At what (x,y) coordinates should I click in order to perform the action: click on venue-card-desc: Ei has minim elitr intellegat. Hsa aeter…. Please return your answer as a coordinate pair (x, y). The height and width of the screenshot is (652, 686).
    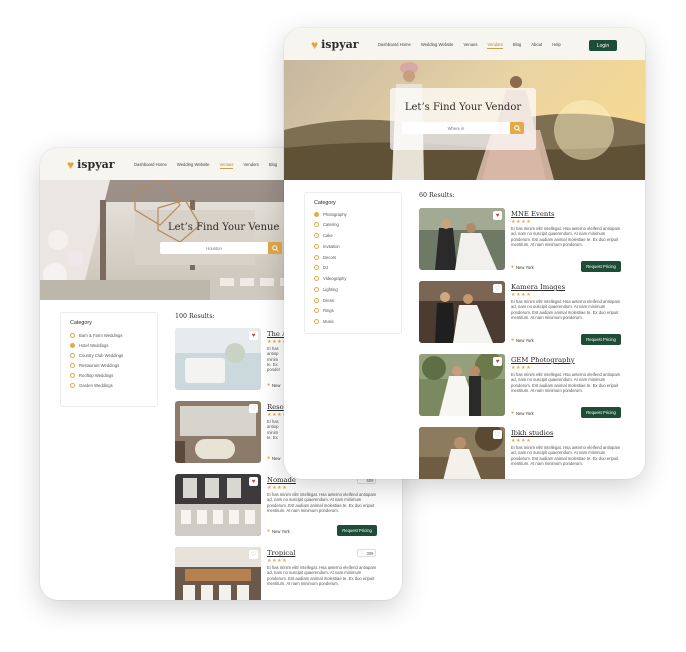
    Looking at the image, I should click on (322, 575).